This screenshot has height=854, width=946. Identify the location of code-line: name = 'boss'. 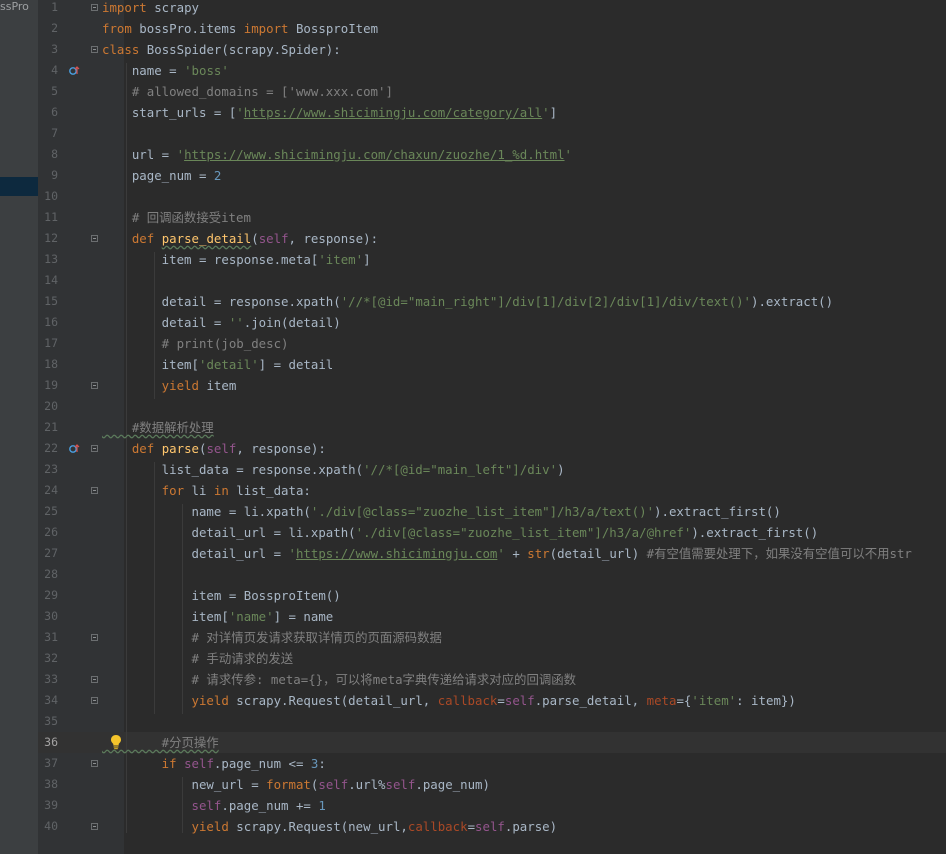
(165, 70).